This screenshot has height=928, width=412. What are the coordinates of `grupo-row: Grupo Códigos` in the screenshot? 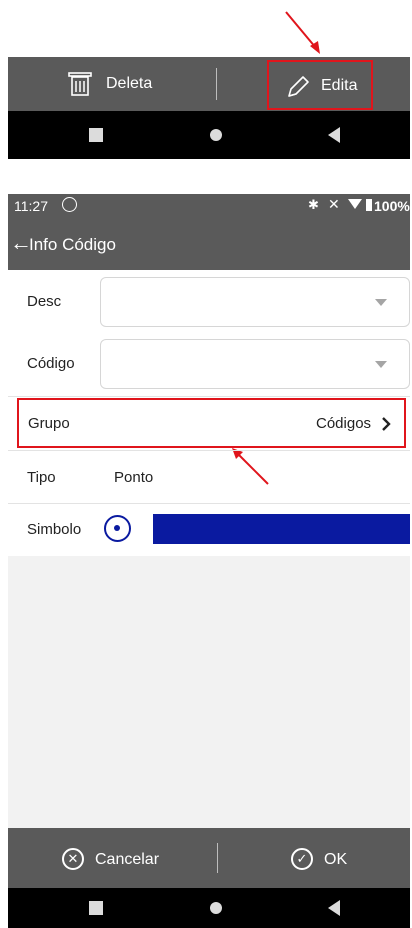 It's located at (211, 423).